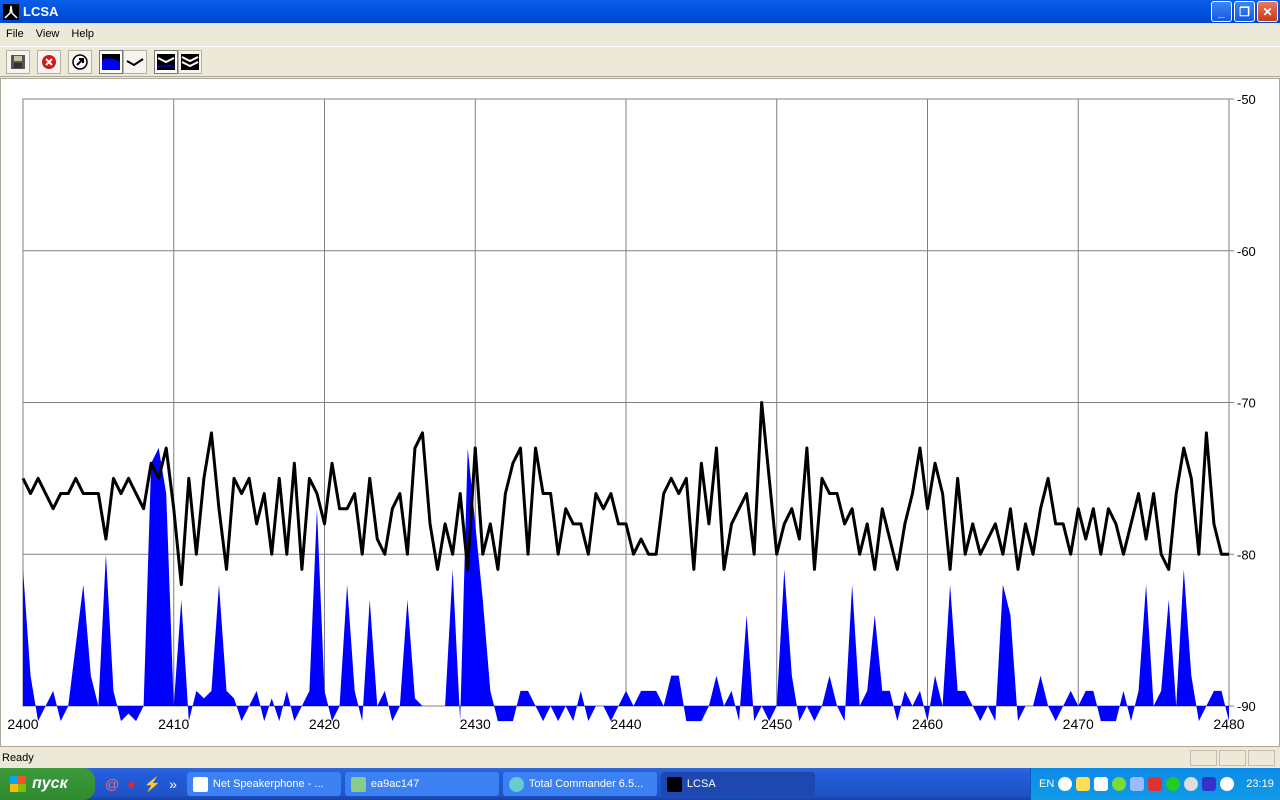 Image resolution: width=1280 pixels, height=800 pixels. Describe the element at coordinates (640, 758) in the screenshot. I see `status-bar: Ready` at that location.